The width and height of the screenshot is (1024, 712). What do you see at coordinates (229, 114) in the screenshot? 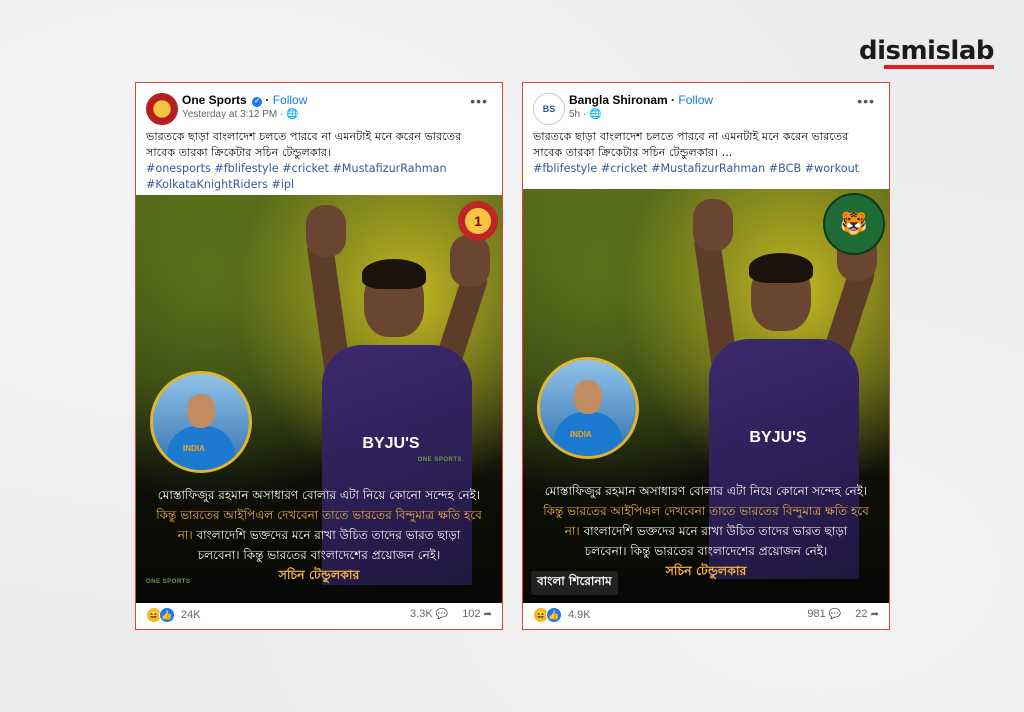
I see `timestamp: Yesterday at 3:12 PM` at bounding box center [229, 114].